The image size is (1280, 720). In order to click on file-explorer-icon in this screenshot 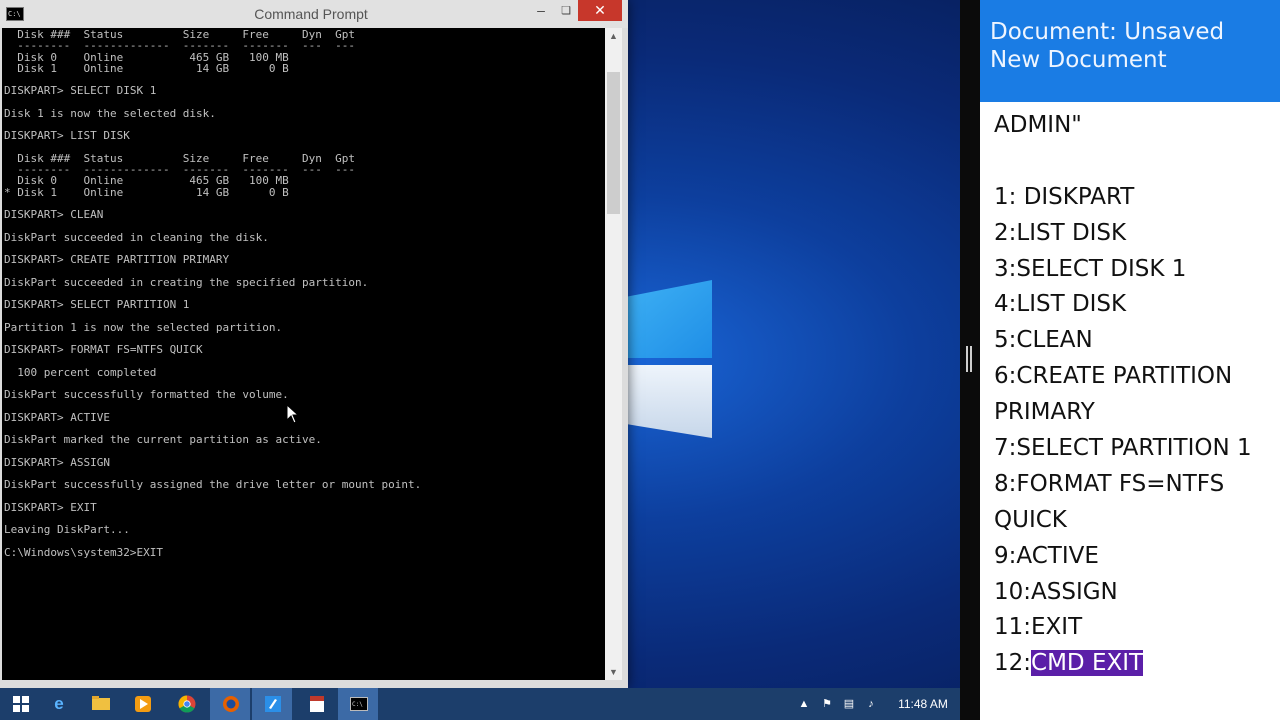, I will do `click(101, 704)`.